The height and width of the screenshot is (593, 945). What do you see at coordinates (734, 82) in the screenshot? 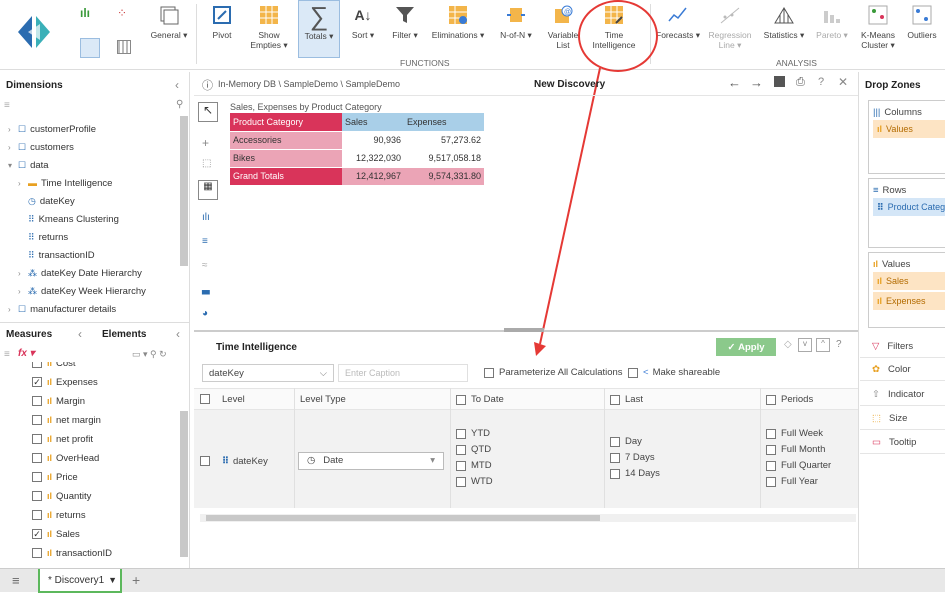
I see `back-icon: ←` at bounding box center [734, 82].